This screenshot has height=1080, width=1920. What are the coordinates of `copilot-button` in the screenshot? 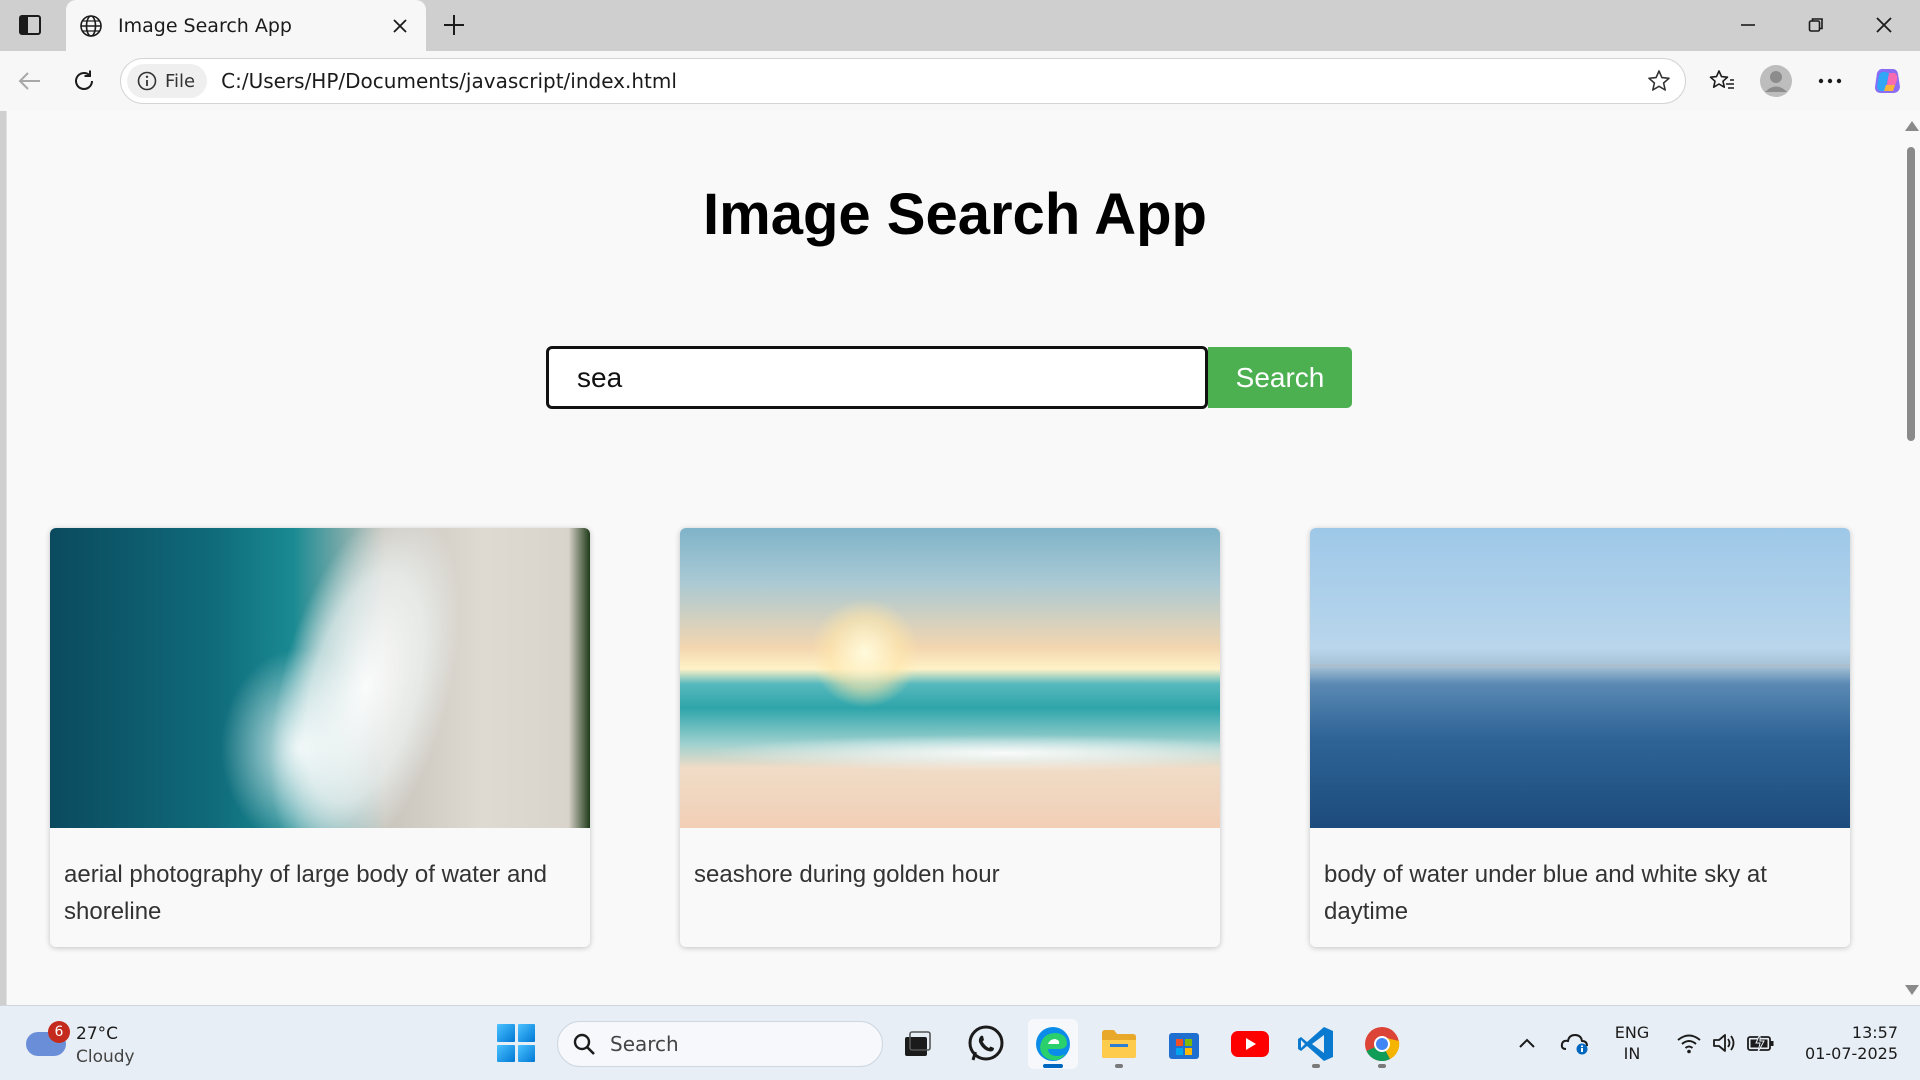 It's located at (1887, 81).